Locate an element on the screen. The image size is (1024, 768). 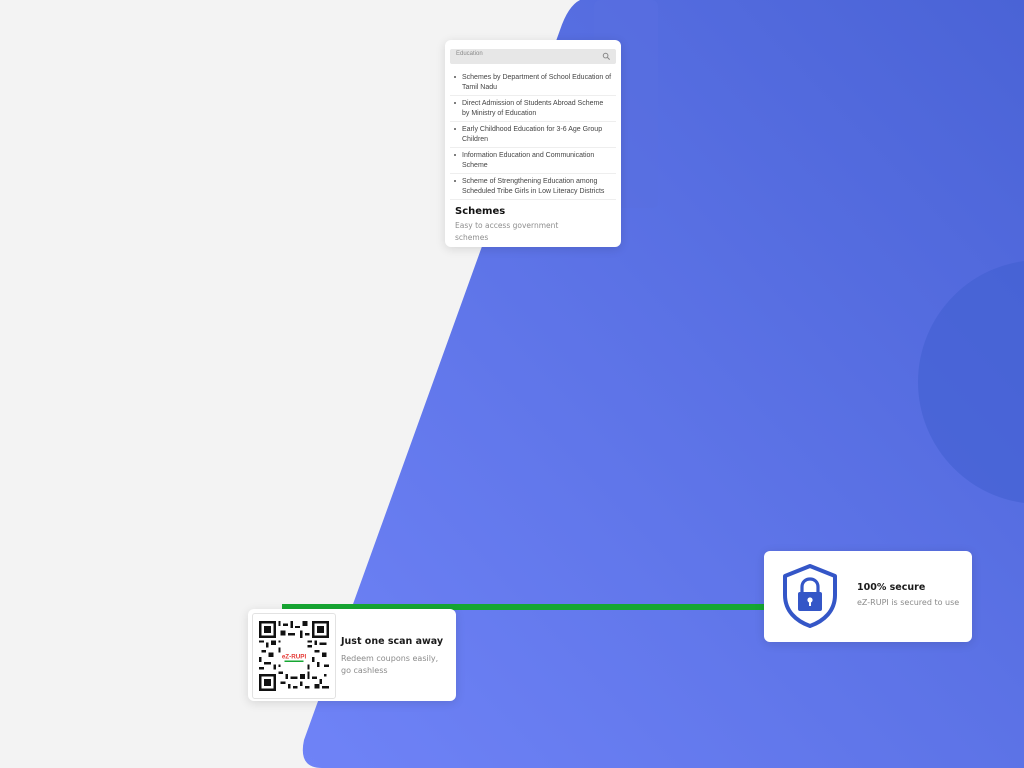
ez-rupi-logo: eZ-RUPI is located at coordinates (294, 658).